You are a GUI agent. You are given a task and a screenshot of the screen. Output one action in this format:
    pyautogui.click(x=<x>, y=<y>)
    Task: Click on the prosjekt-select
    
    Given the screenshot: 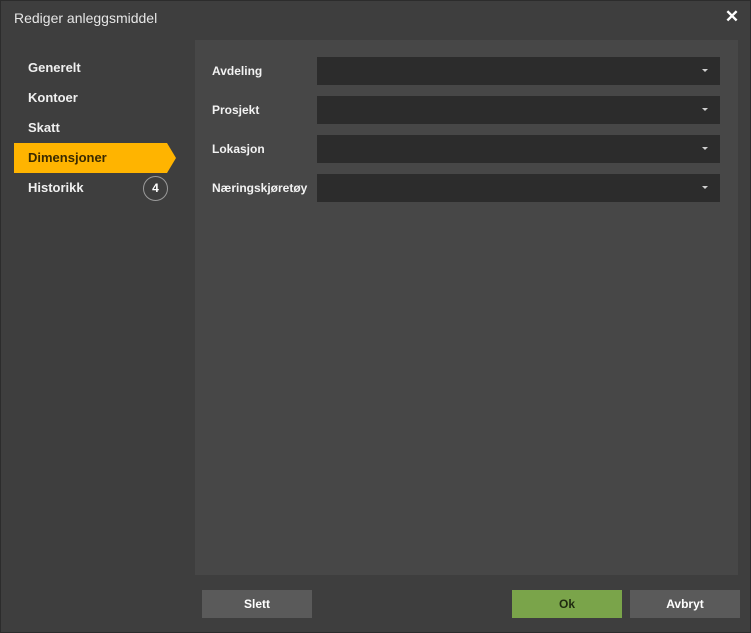 What is the action you would take?
    pyautogui.click(x=518, y=110)
    